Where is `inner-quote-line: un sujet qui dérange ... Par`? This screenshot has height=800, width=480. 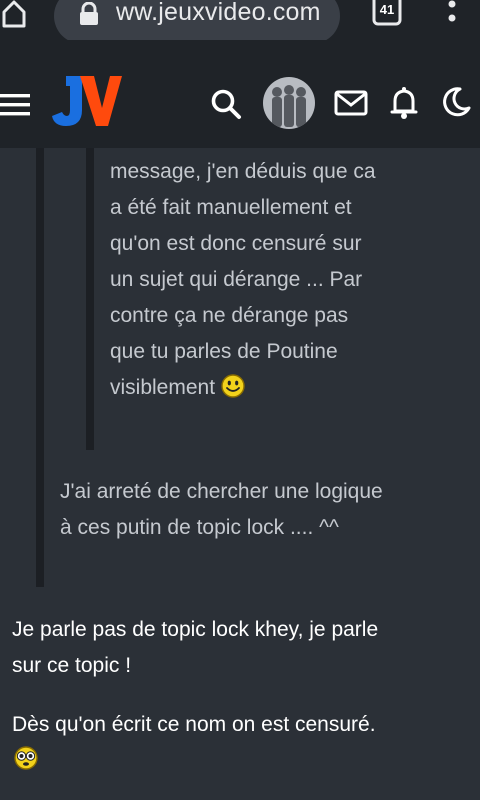 inner-quote-line: un sujet qui dérange ... Par is located at coordinates (236, 279).